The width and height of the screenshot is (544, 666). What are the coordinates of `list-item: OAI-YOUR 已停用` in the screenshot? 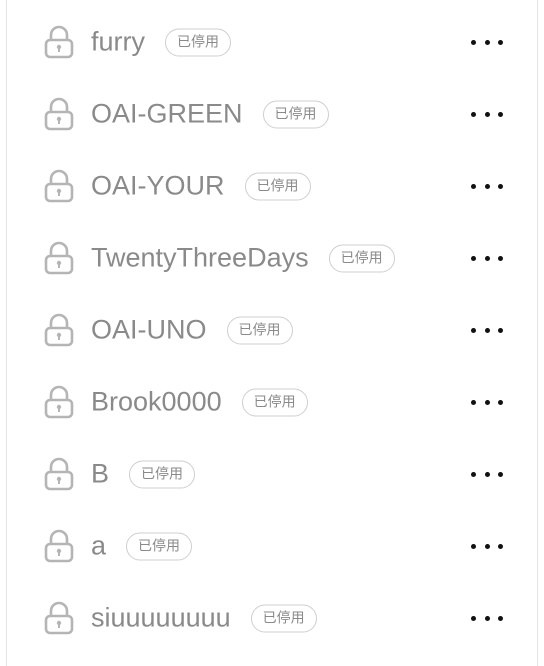 It's located at (272, 186).